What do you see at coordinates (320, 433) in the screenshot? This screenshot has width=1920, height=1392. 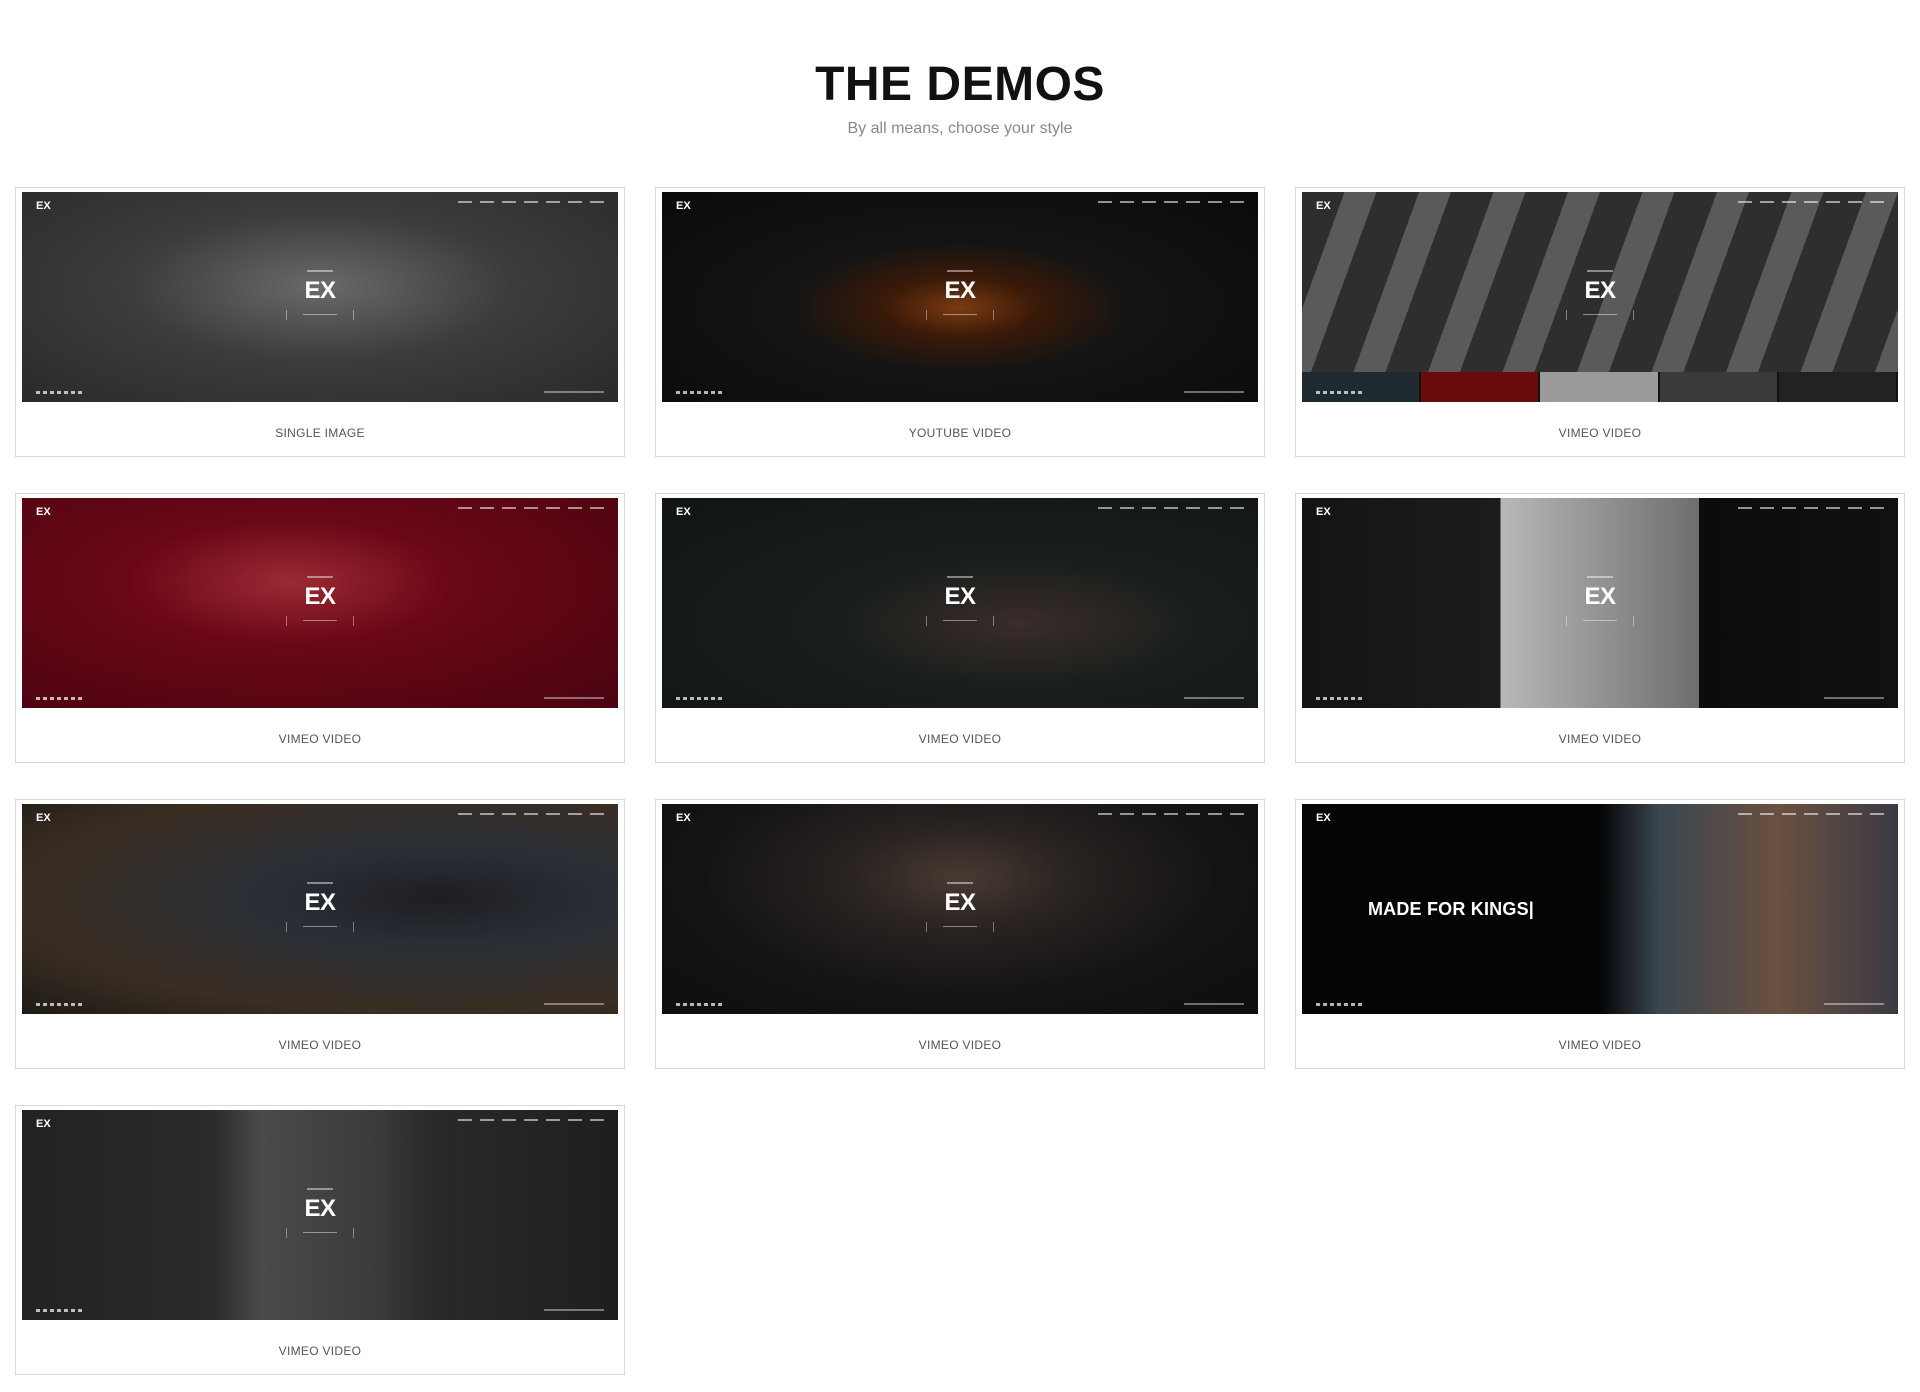 I see `demo-label: SINGLE IMAGE` at bounding box center [320, 433].